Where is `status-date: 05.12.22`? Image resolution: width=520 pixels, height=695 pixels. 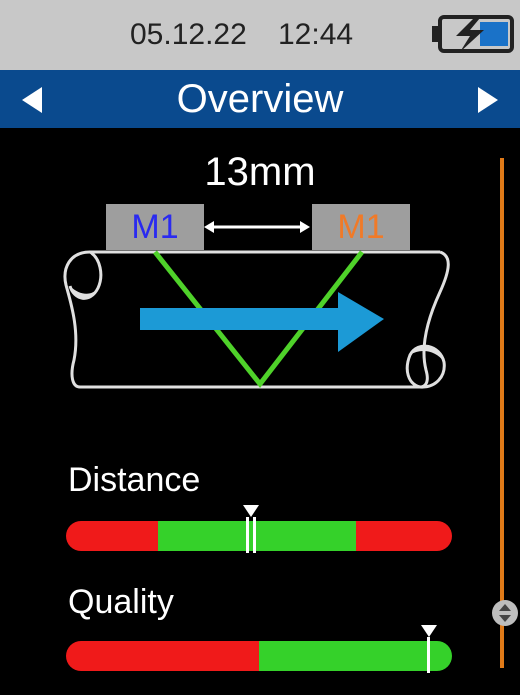
status-date: 05.12.22 is located at coordinates (188, 34).